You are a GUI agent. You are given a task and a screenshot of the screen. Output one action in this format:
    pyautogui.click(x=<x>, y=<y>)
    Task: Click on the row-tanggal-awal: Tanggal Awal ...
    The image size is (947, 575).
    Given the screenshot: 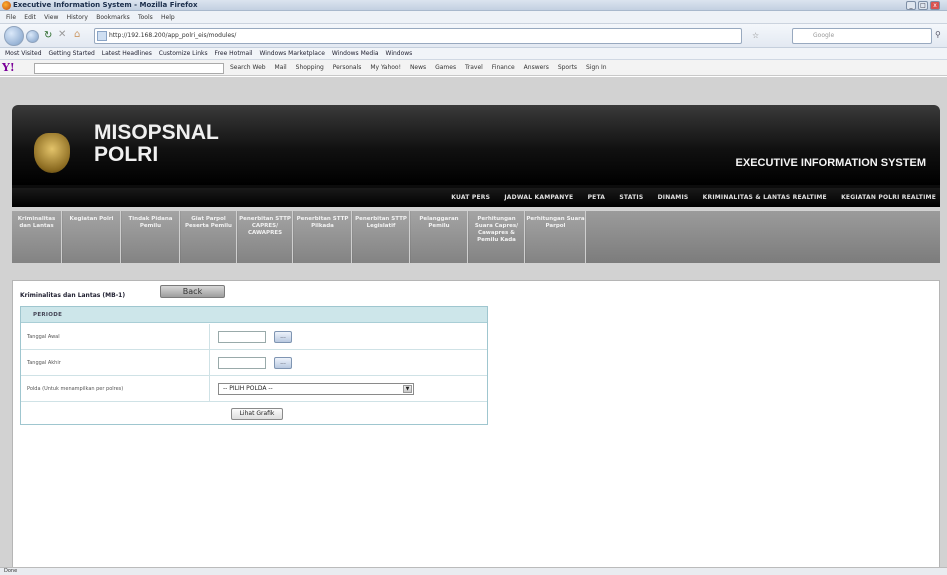 What is the action you would take?
    pyautogui.click(x=254, y=337)
    